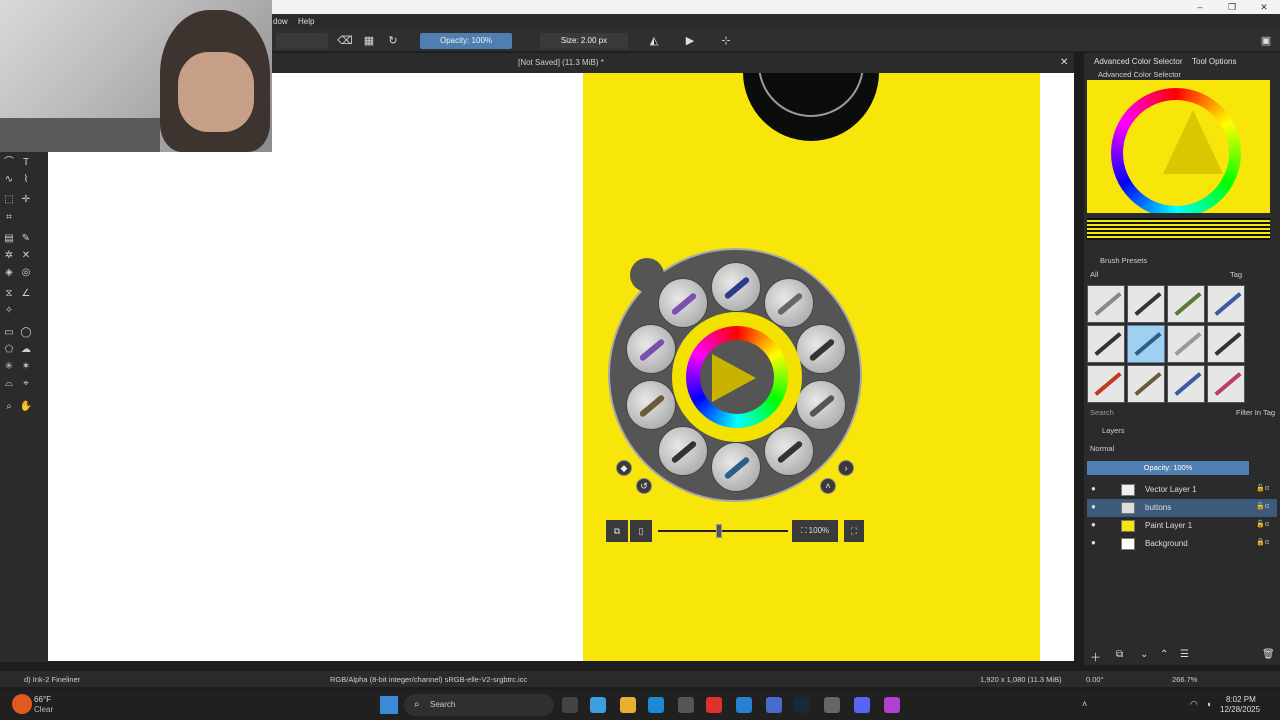 This screenshot has width=1280, height=720. What do you see at coordinates (892, 705) in the screenshot?
I see `krita-icon` at bounding box center [892, 705].